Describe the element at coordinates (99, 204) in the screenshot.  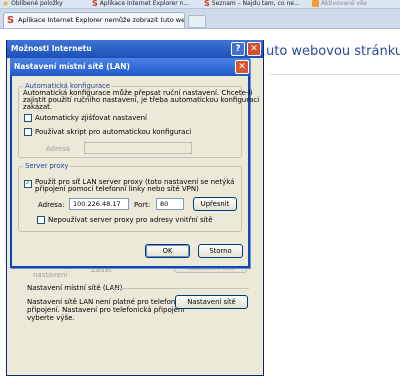
I see `proxy-address-input: 100.226.48.17` at that location.